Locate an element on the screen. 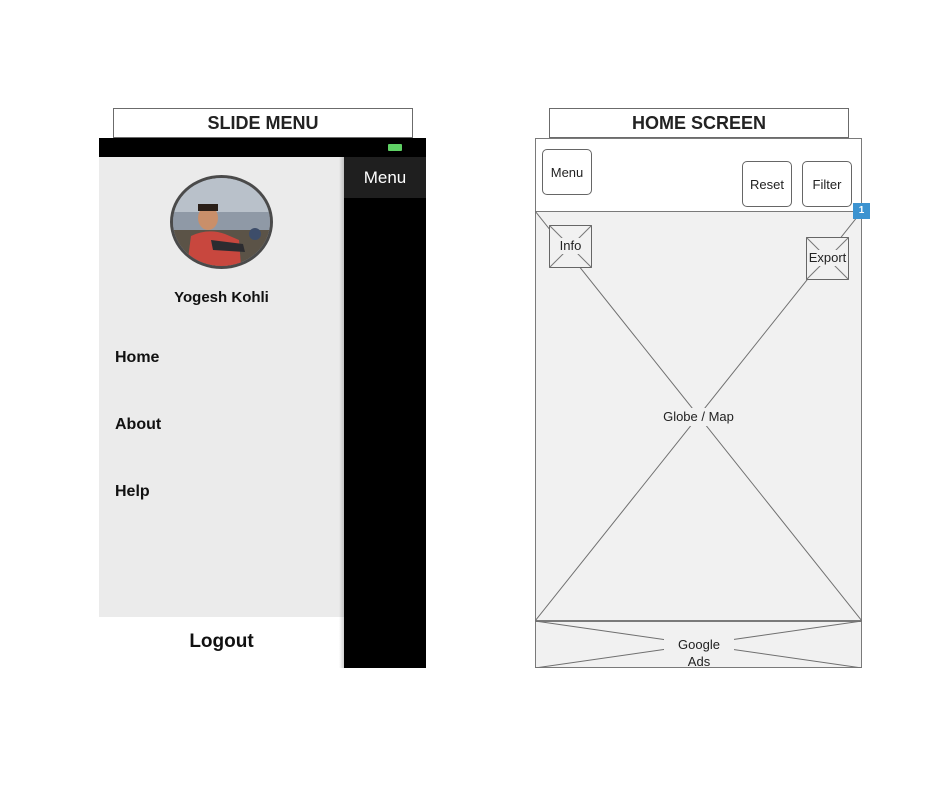  home-screen-title: HOME SCREEN is located at coordinates (699, 123).